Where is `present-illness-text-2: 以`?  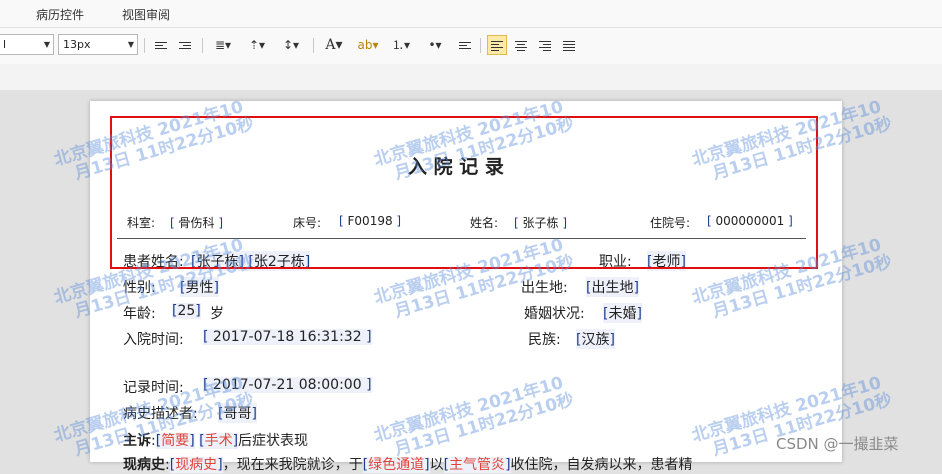 present-illness-text-2: 以 is located at coordinates (436, 465).